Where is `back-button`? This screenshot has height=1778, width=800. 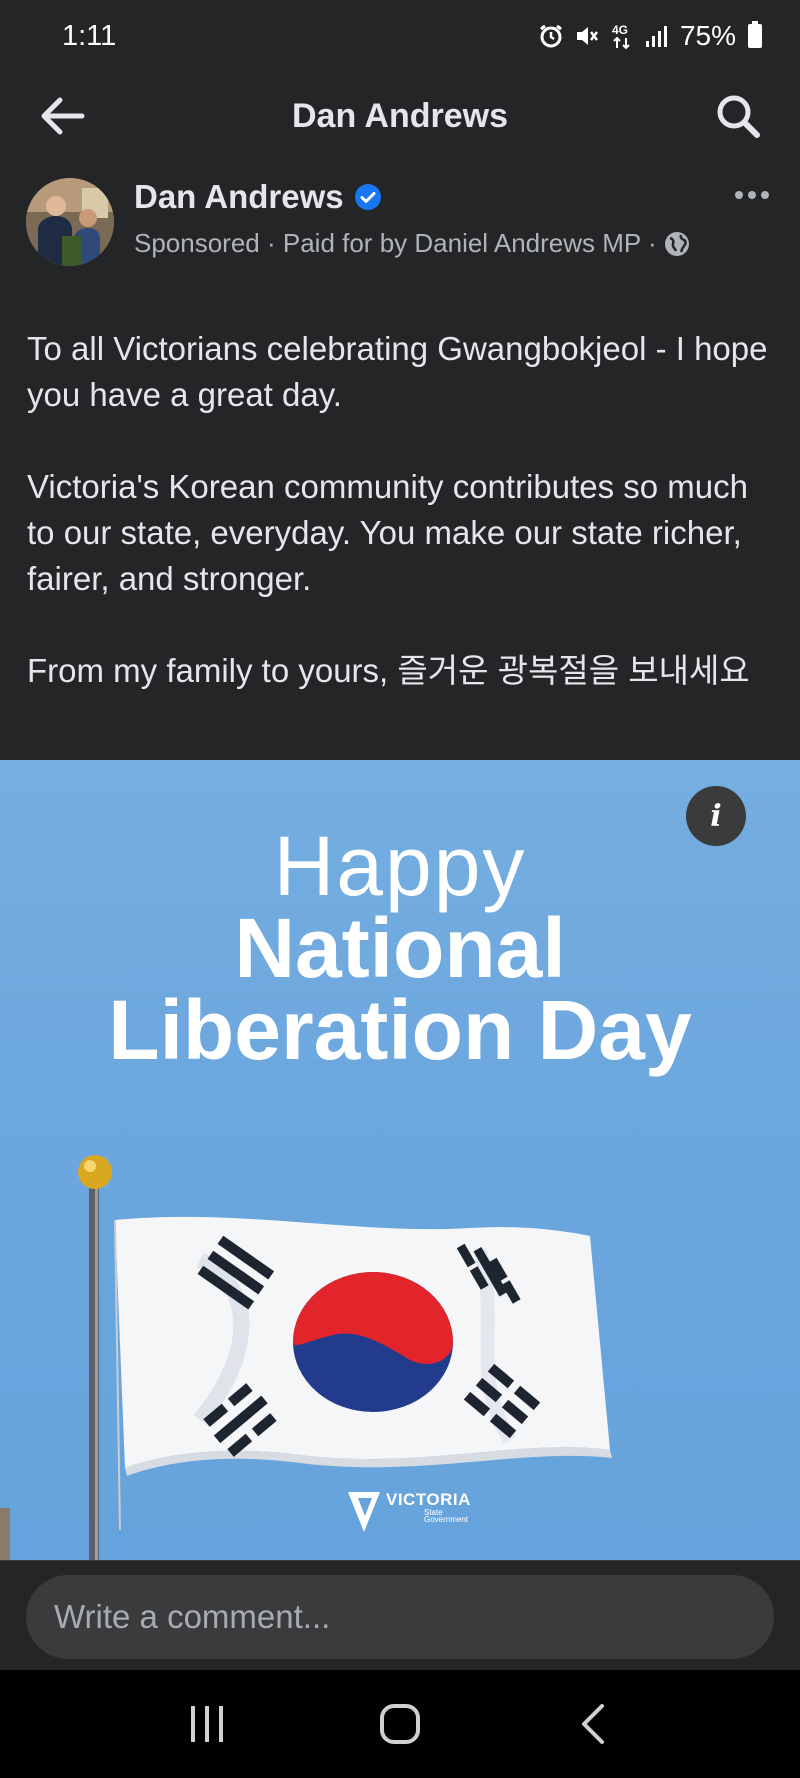 back-button is located at coordinates (62, 116).